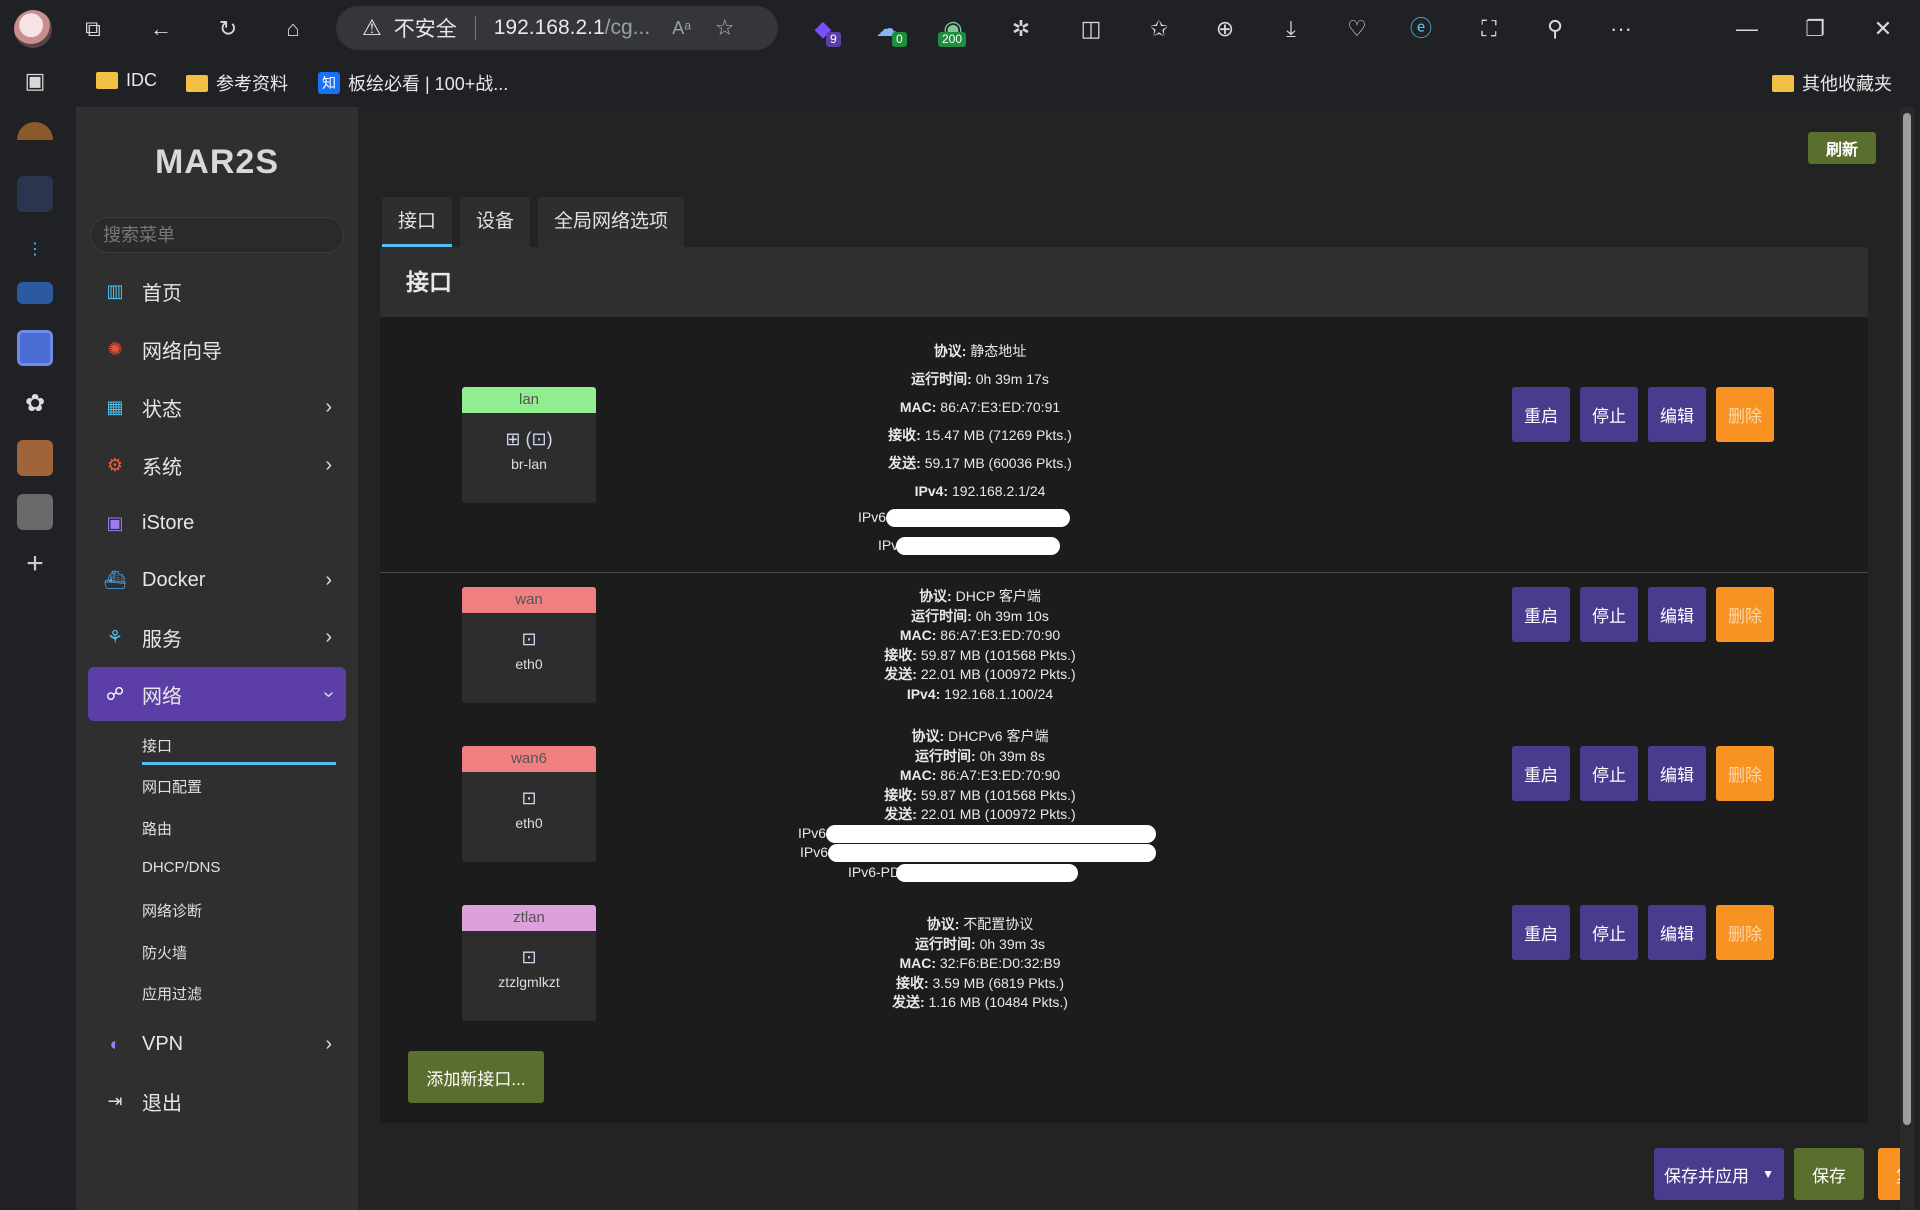  I want to click on interface-badge-wan6: wan6 ⊡ eth0, so click(529, 804).